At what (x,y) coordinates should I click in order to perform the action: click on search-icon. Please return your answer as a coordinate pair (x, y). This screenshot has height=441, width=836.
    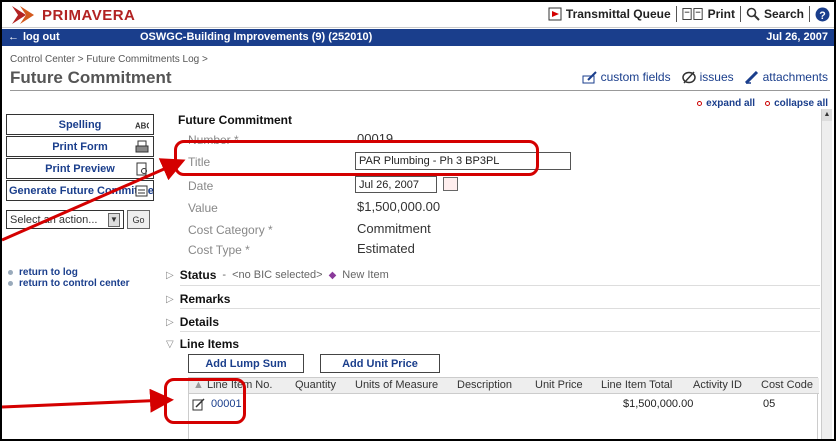
    Looking at the image, I should click on (753, 14).